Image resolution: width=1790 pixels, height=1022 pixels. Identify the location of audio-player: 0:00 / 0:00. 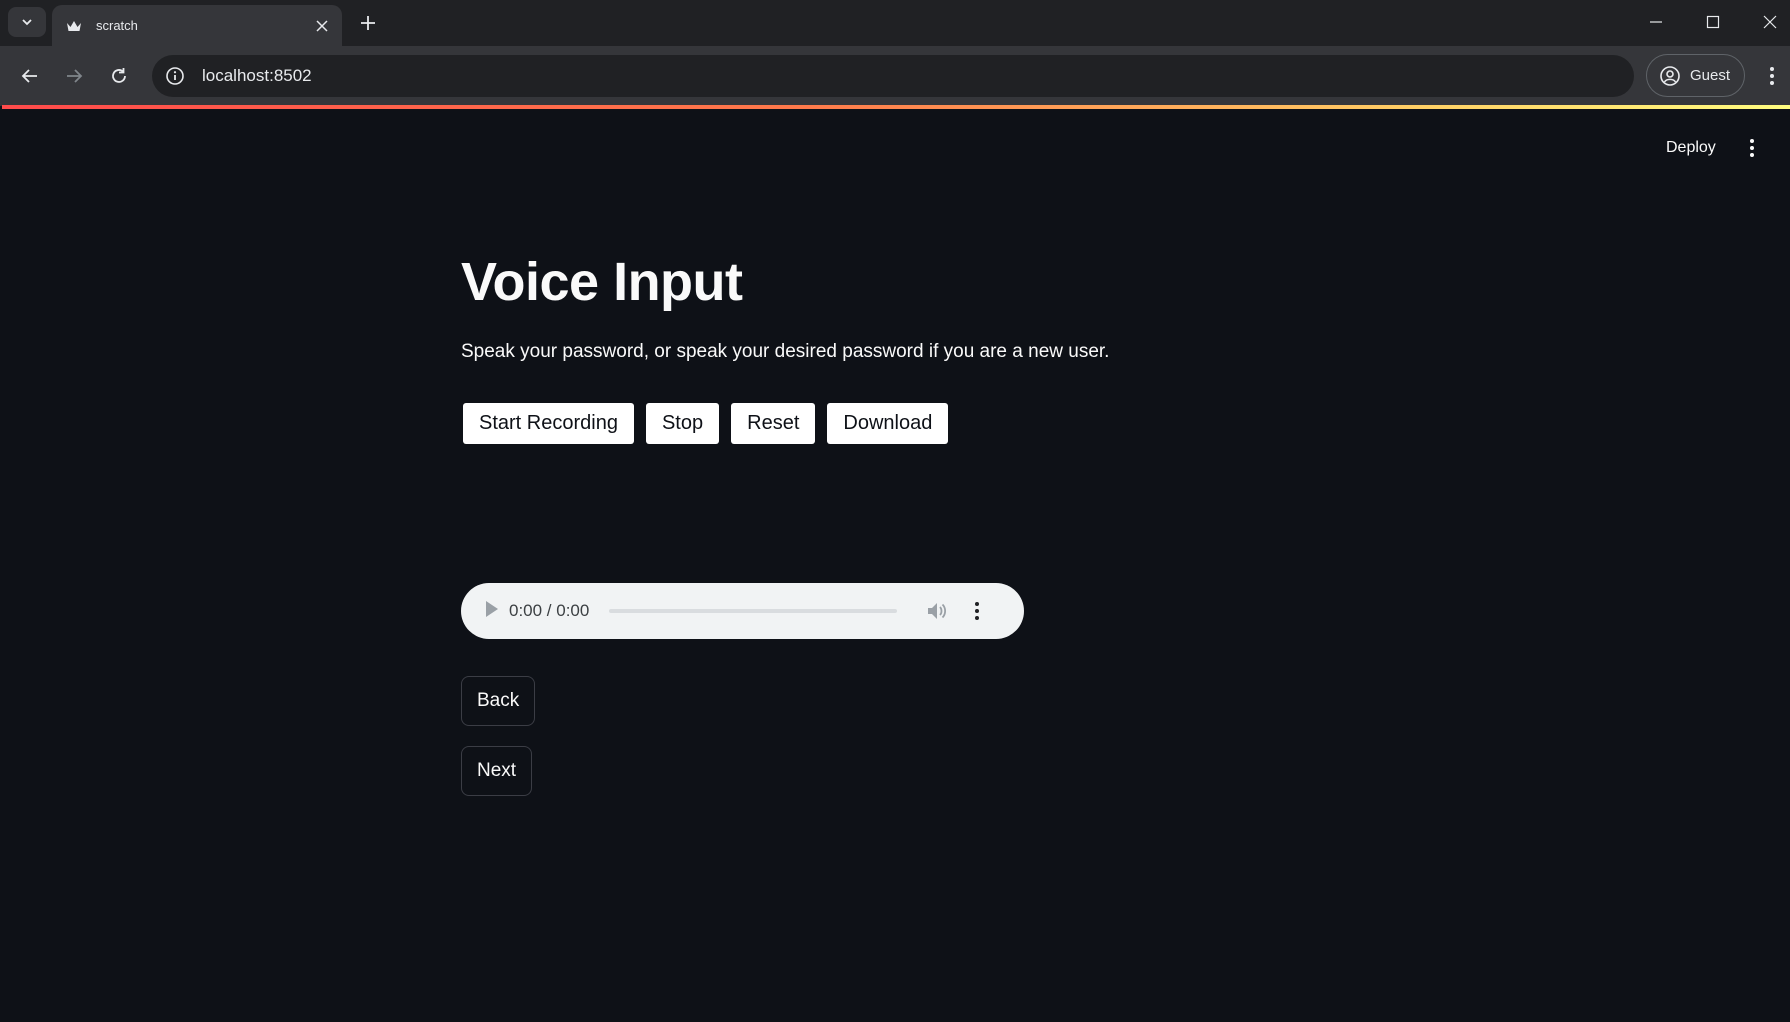
(742, 611).